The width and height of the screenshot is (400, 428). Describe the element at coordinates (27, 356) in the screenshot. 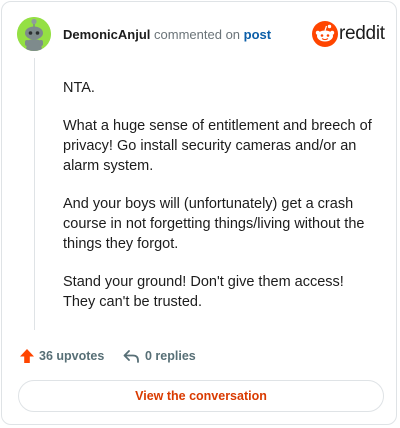

I see `upvote-arrow-icon` at that location.